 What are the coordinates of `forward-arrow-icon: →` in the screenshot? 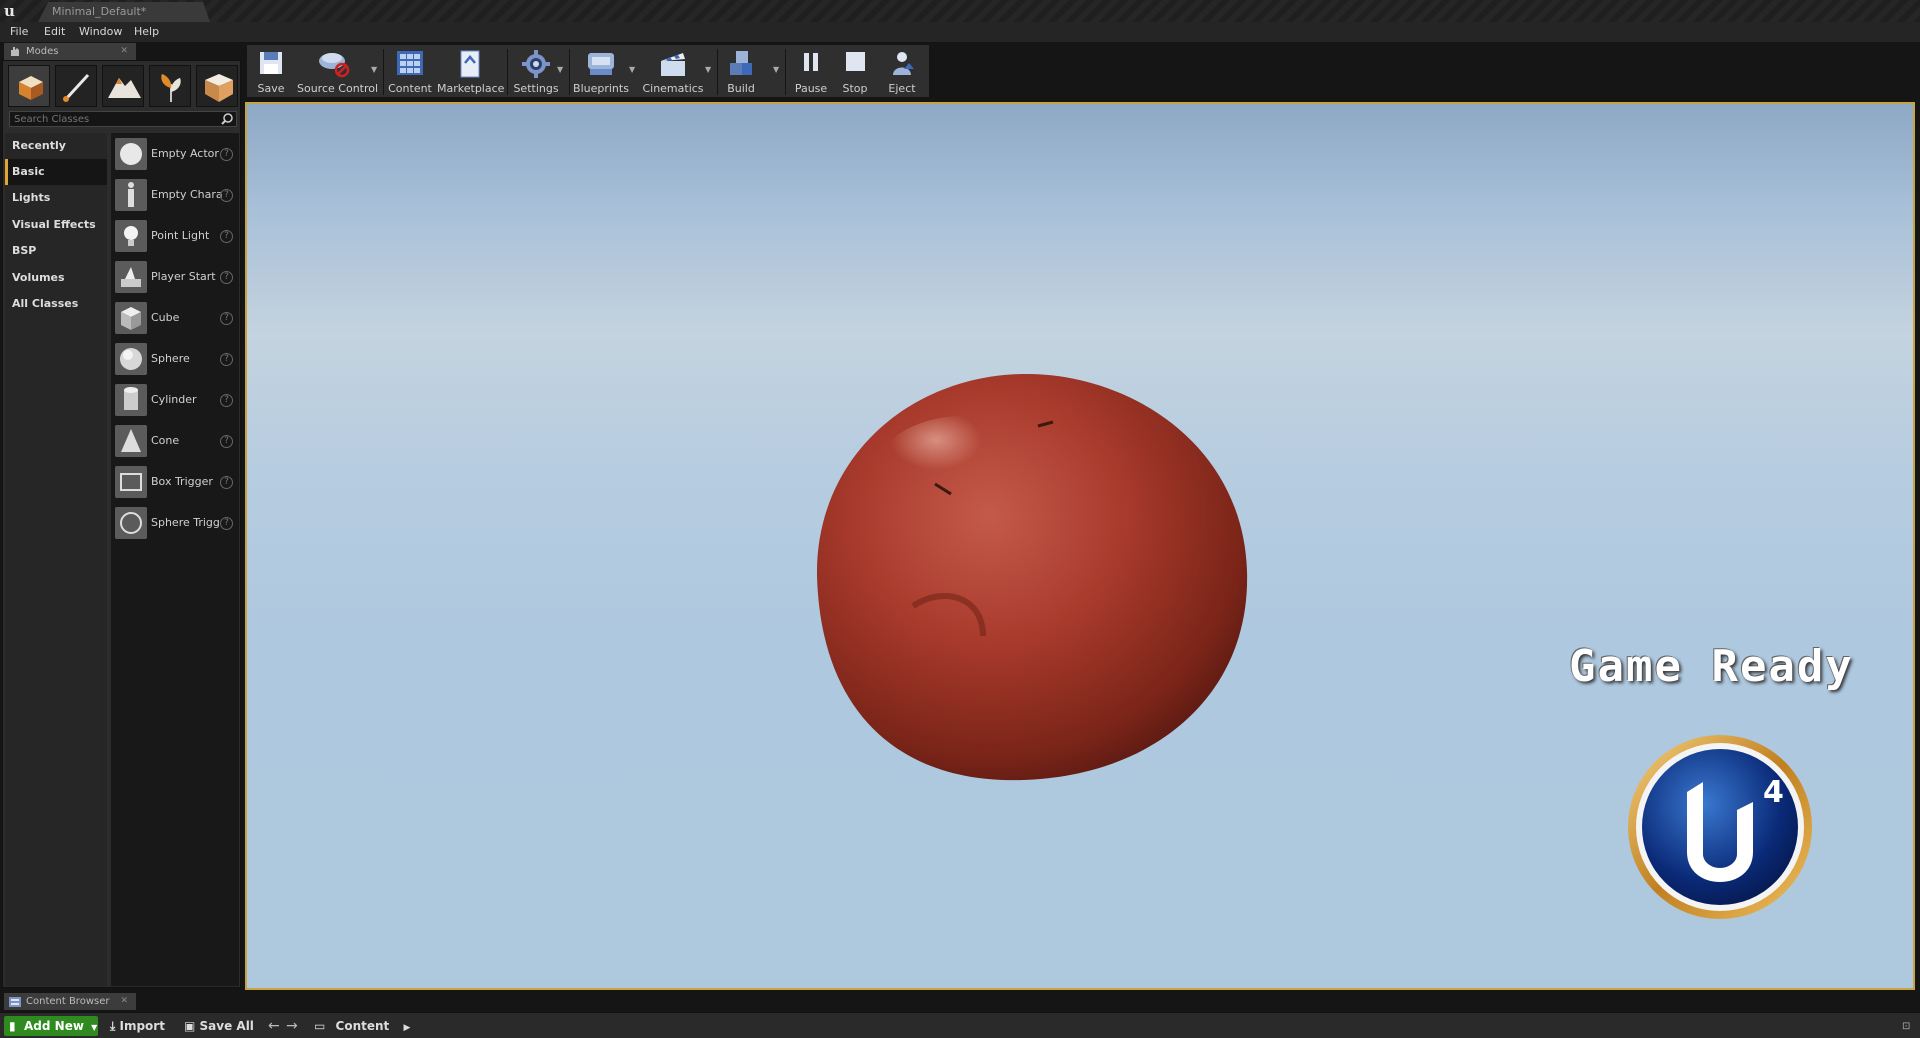 It's located at (292, 1026).